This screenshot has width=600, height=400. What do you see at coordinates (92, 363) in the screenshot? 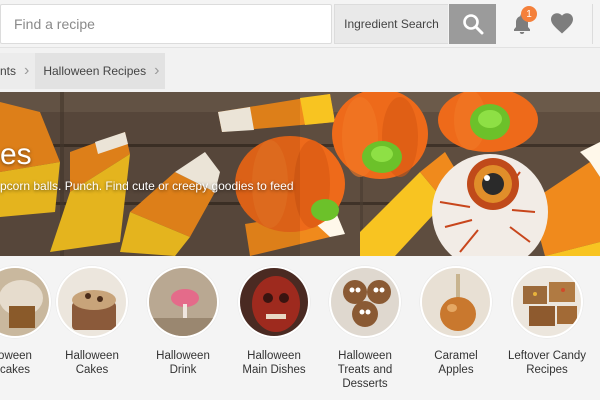
I see `category-label: Halloween Cakes` at bounding box center [92, 363].